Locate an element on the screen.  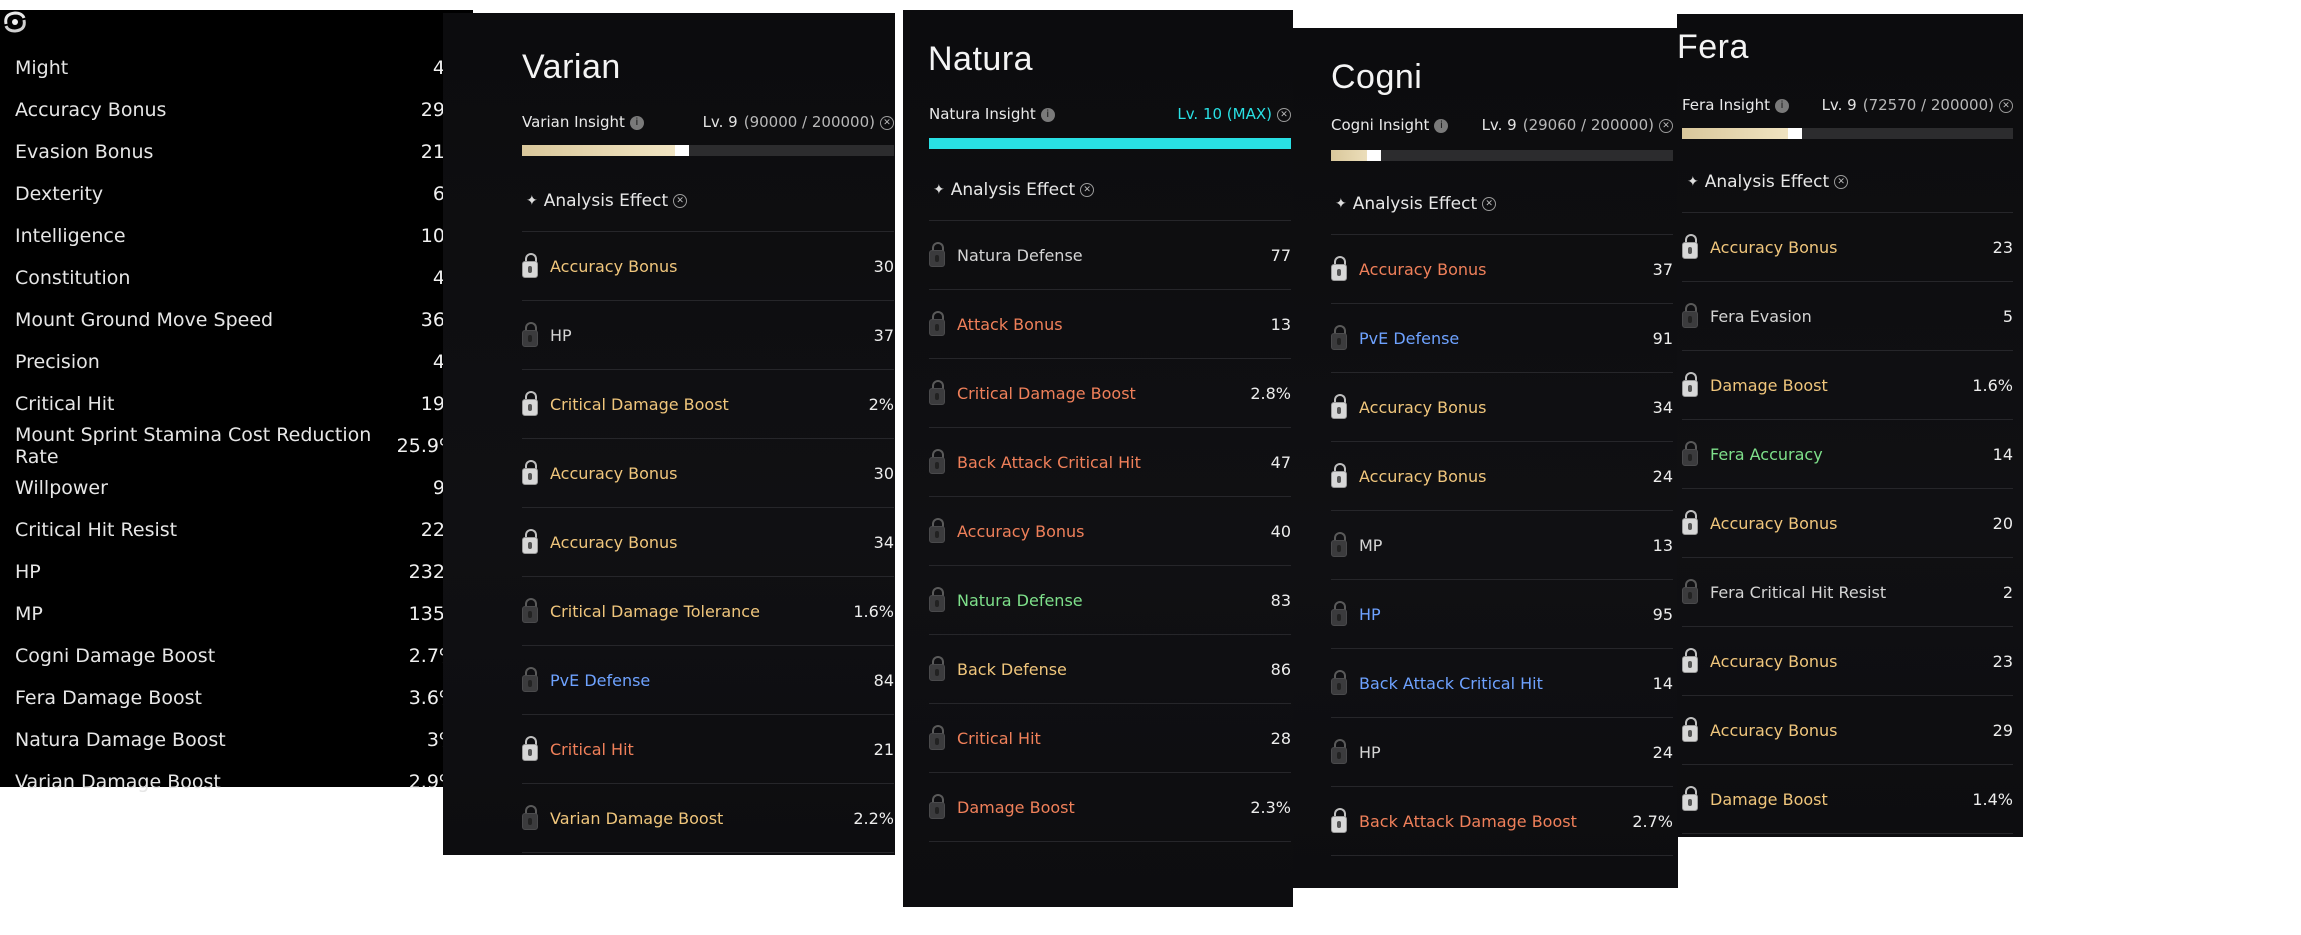
effect-row: PvE Defense 91 is located at coordinates (1502, 337).